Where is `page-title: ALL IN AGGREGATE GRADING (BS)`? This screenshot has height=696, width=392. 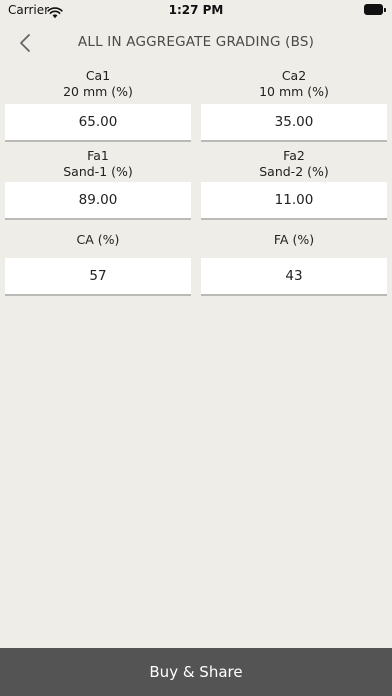
page-title: ALL IN AGGREGATE GRADING (BS) is located at coordinates (196, 42).